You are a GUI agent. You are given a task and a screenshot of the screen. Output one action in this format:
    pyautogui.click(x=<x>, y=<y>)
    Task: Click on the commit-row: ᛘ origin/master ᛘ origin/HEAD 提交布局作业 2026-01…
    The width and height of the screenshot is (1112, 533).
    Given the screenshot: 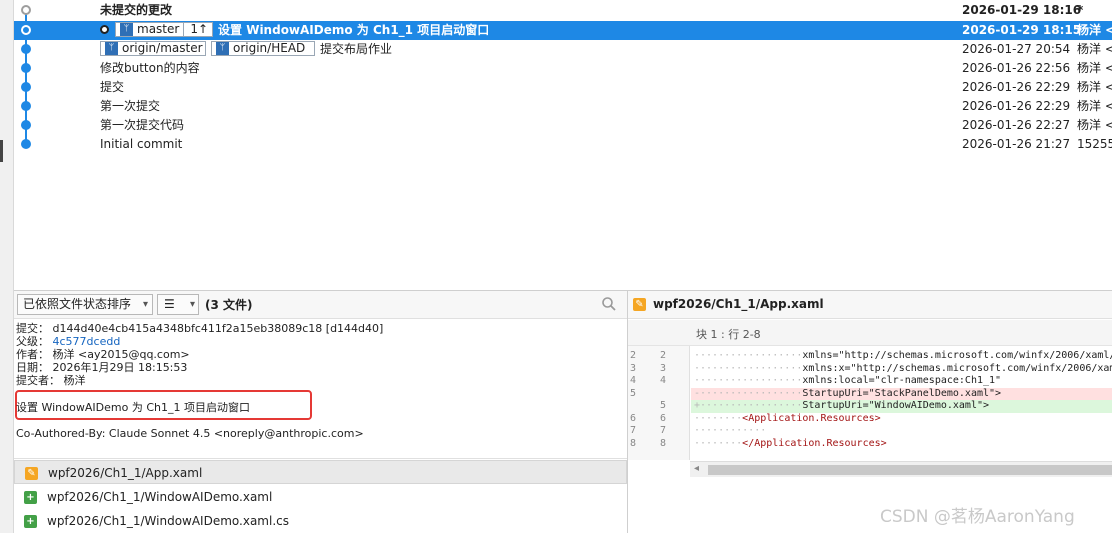 What is the action you would take?
    pyautogui.click(x=563, y=49)
    